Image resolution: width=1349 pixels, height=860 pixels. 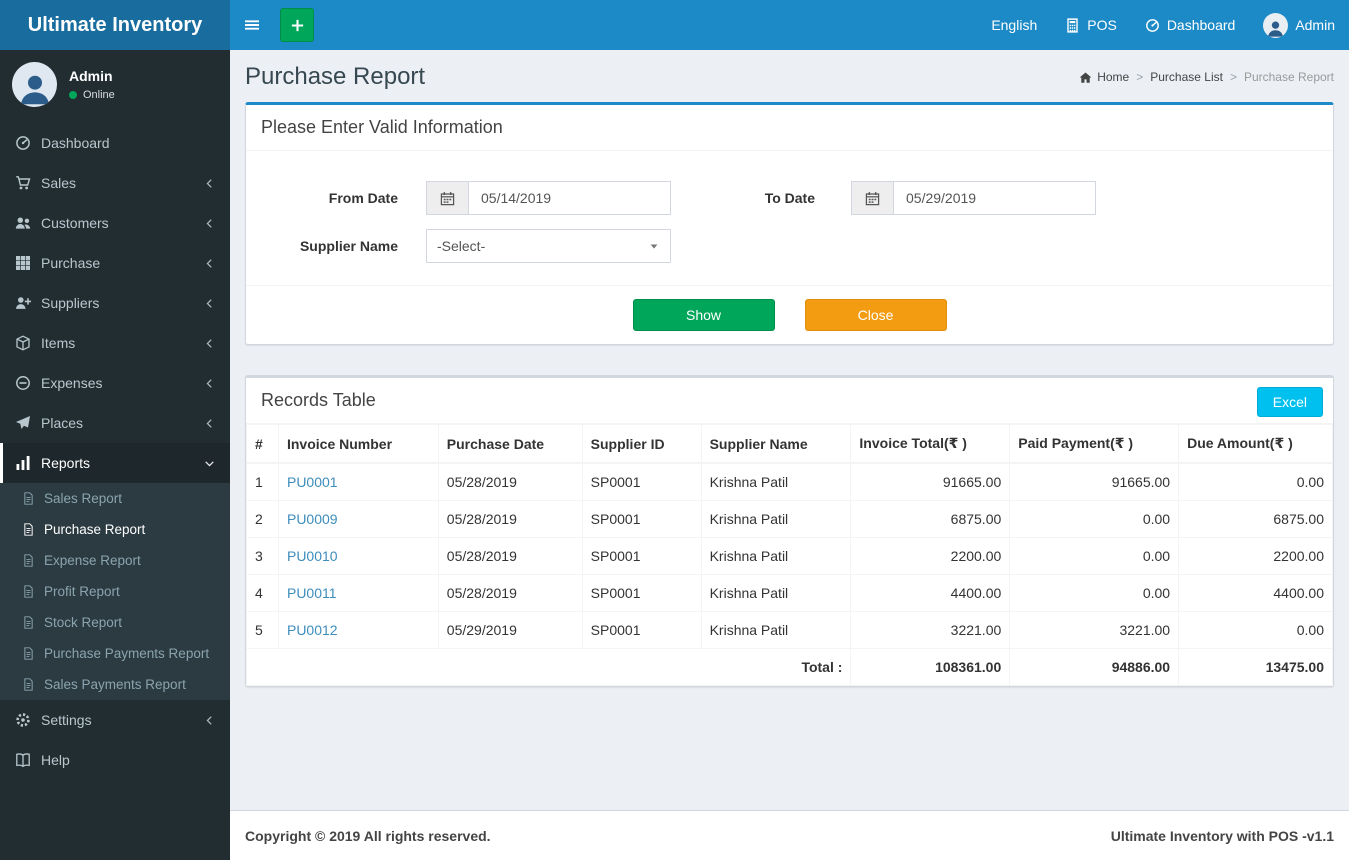 I want to click on close-button: Close, so click(x=875, y=315).